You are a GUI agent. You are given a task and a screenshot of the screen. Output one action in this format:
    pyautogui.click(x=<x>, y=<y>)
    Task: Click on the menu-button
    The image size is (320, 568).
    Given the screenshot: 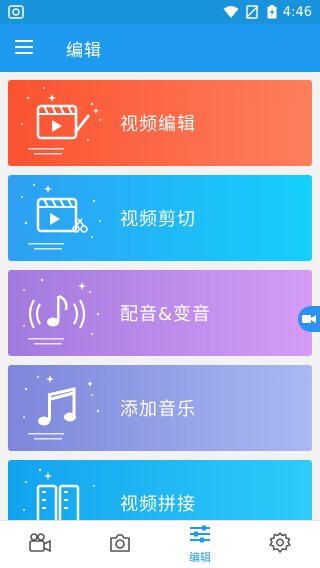 What is the action you would take?
    pyautogui.click(x=24, y=48)
    